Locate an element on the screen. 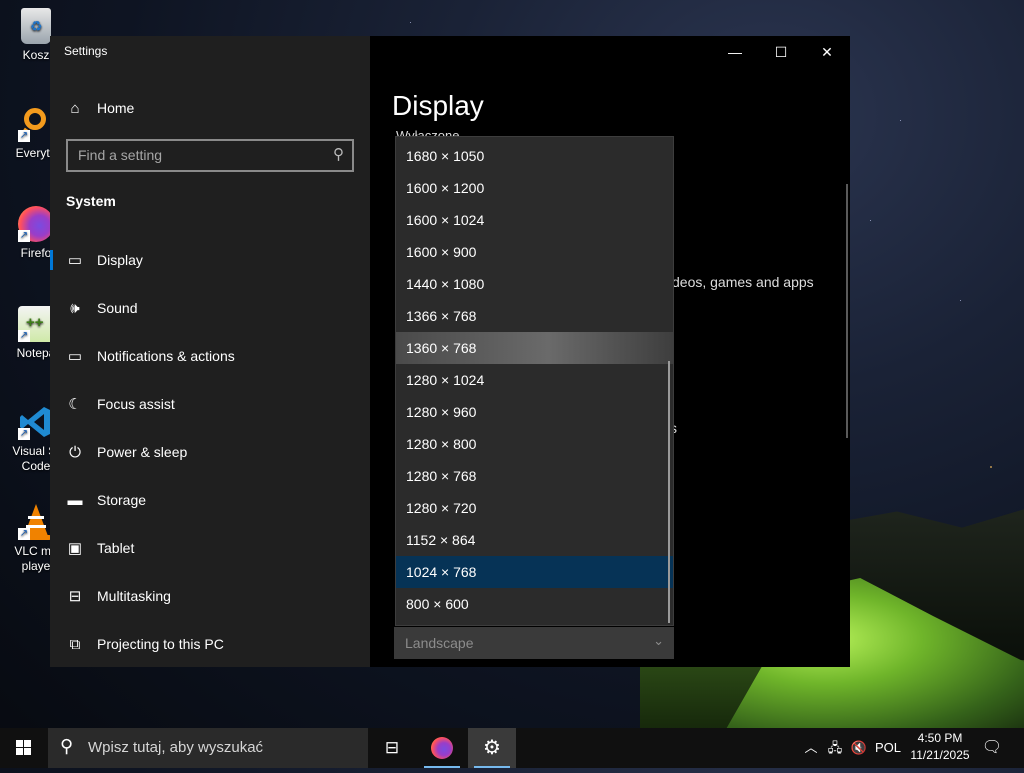  taskbar-search-box: ⚲ Wpisz tutaj, aby wyszukać is located at coordinates (208, 748).